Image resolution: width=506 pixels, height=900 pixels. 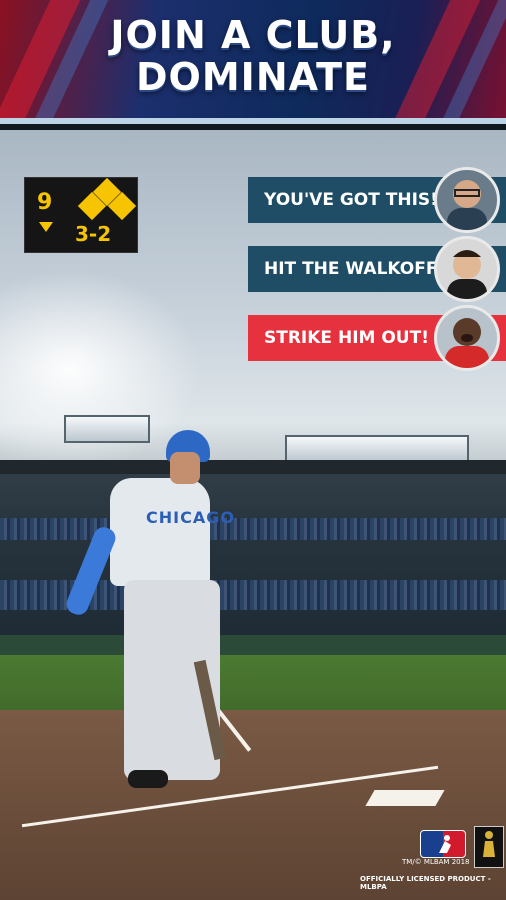 What do you see at coordinates (148, 779) in the screenshot?
I see `batter-cleat` at bounding box center [148, 779].